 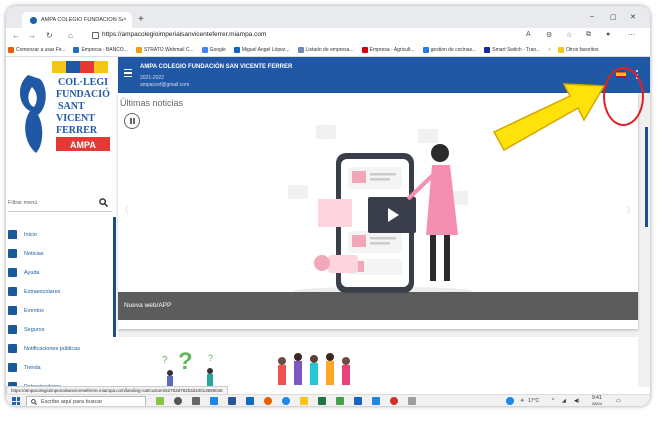 I want to click on sidebar-scrollbar, so click(x=114, y=277).